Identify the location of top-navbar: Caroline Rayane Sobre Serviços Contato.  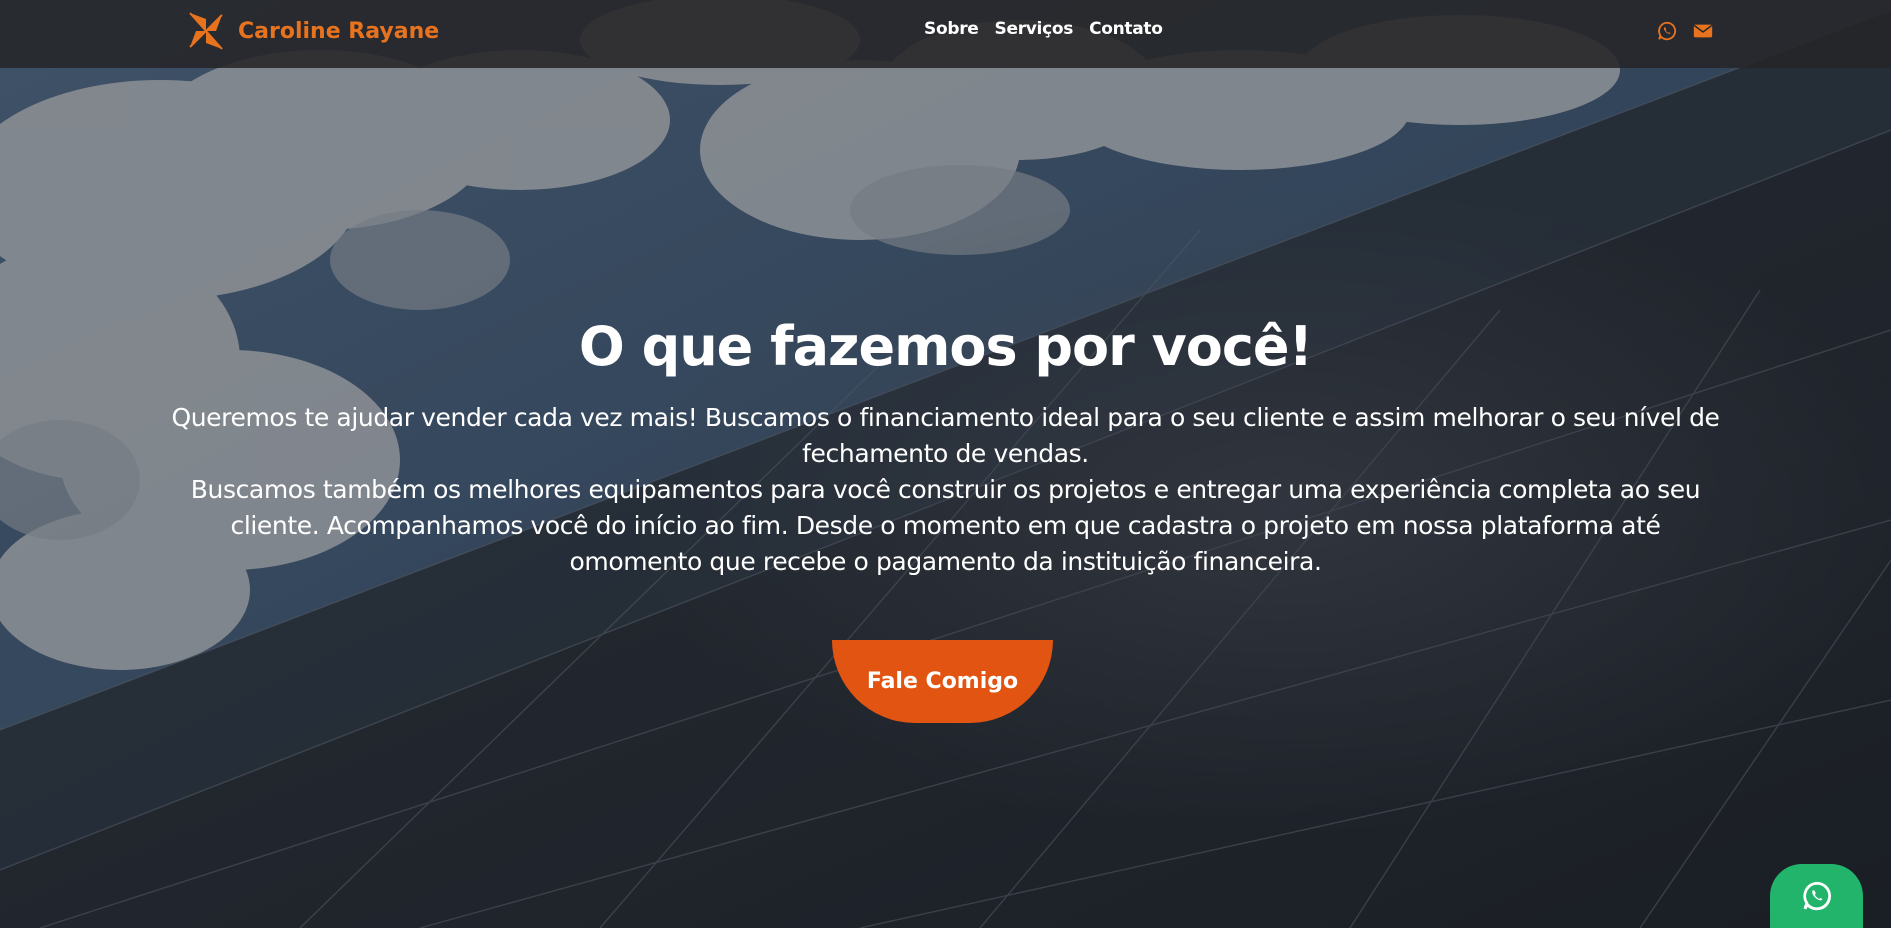
(945, 34).